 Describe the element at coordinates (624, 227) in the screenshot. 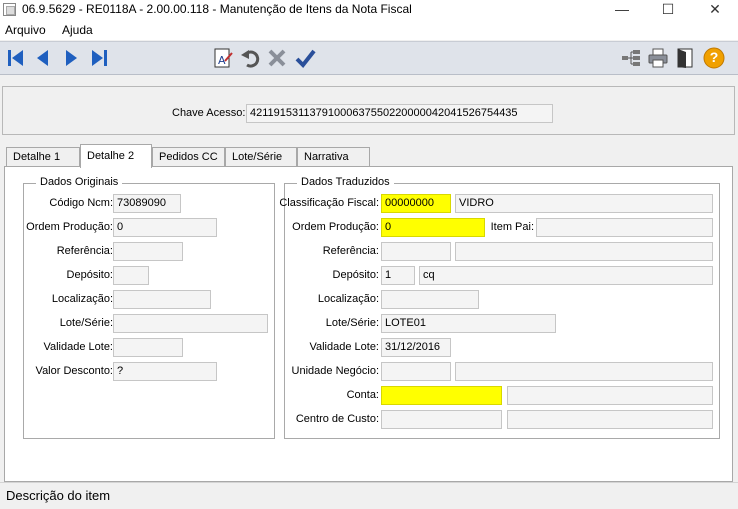

I see `item-pai-field` at that location.